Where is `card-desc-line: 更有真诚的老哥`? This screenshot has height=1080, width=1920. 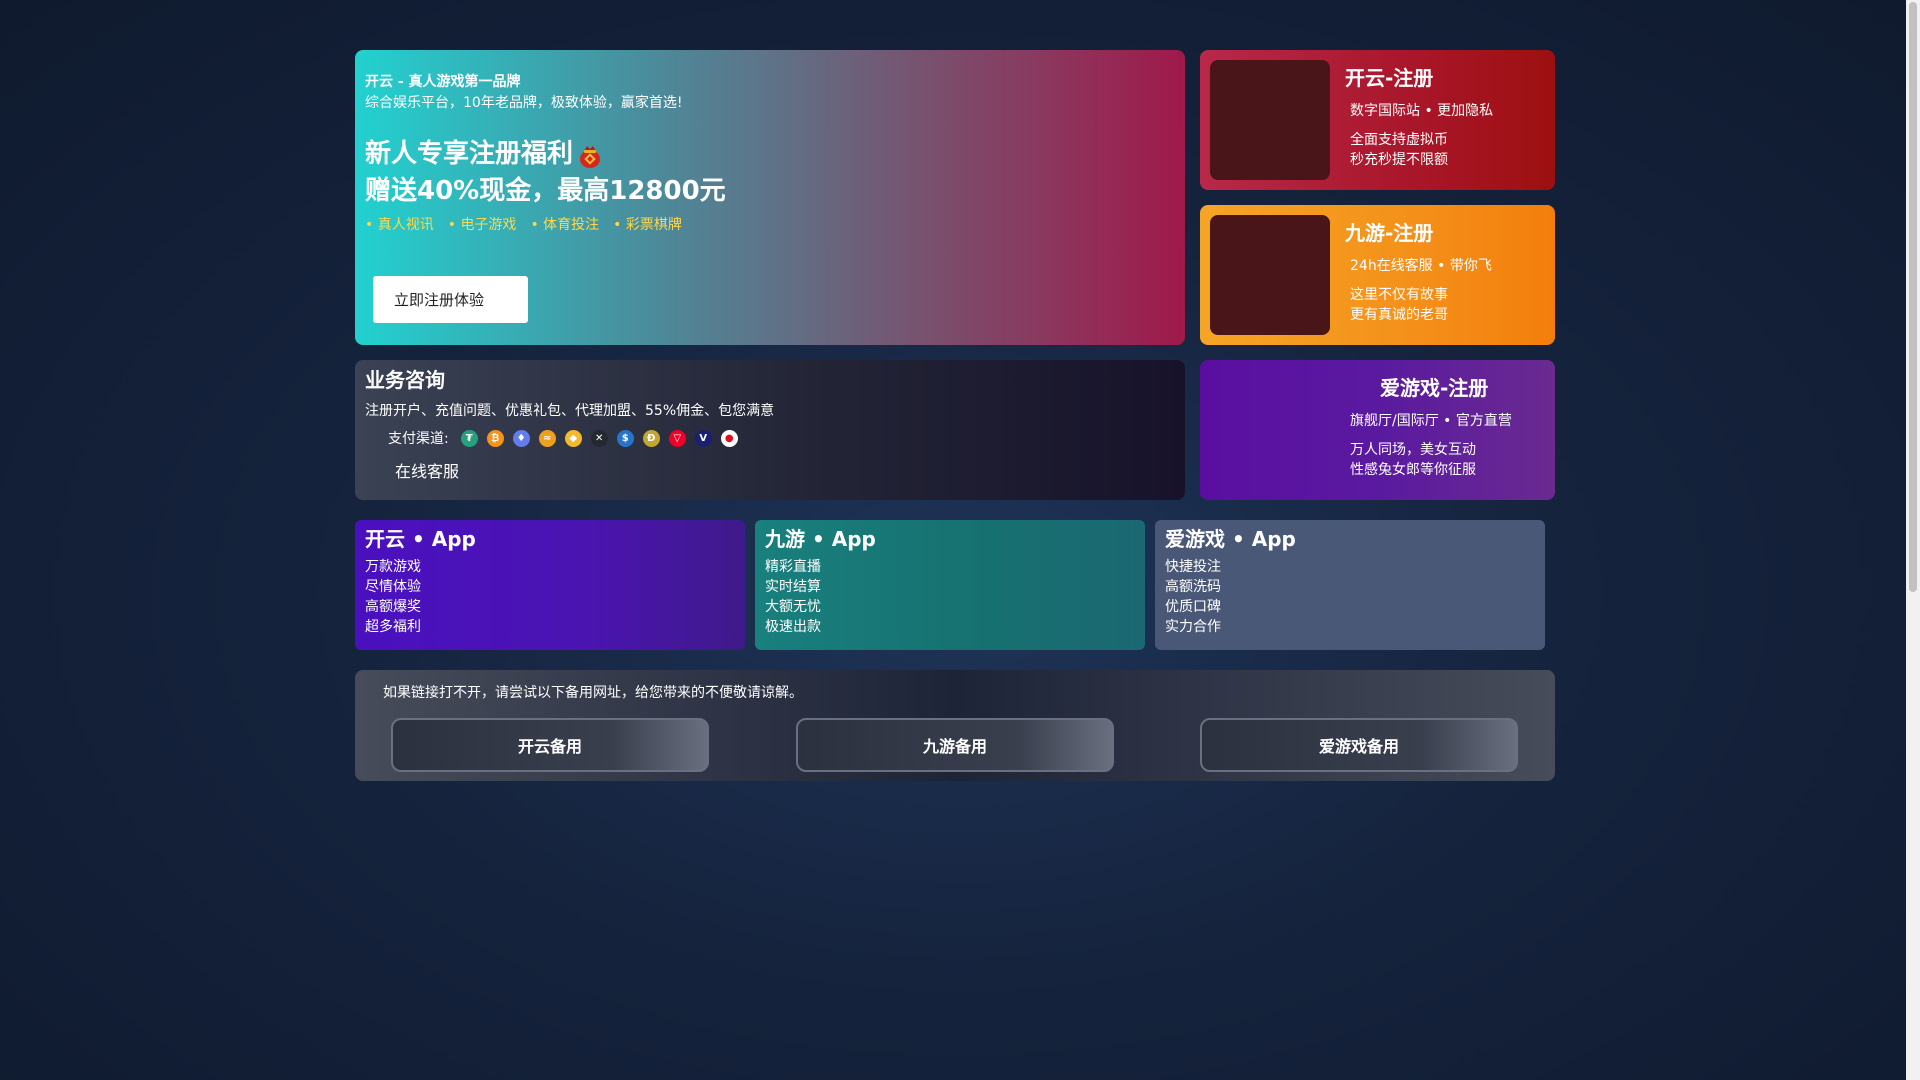 card-desc-line: 更有真诚的老哥 is located at coordinates (1399, 315).